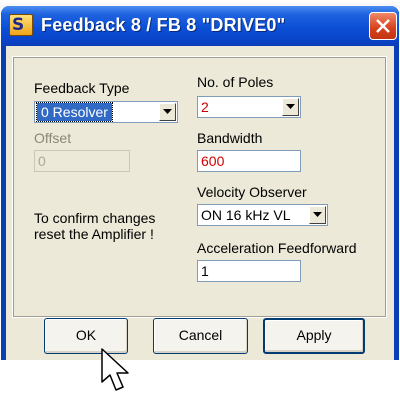  I want to click on title-bar: S Feedback 8 / FB 8 "DRIVE0", so click(200, 26).